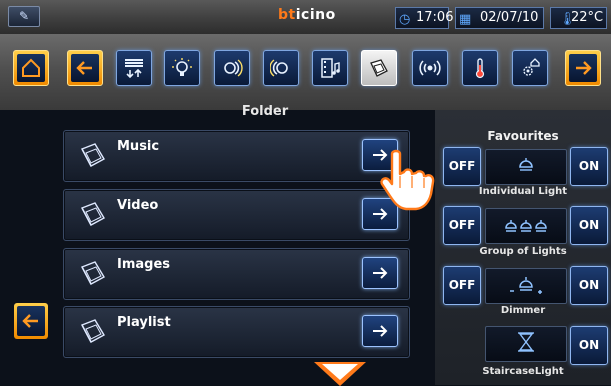  I want to click on audio-waves-icon, so click(430, 68).